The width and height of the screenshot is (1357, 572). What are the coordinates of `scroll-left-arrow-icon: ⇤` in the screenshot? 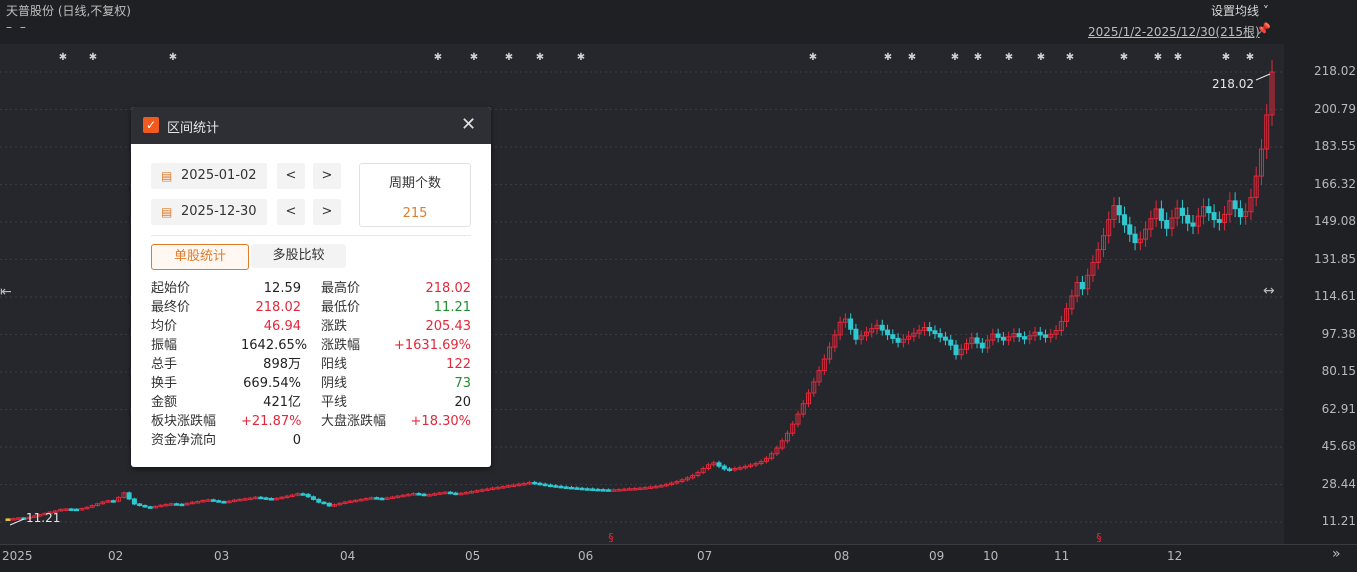 It's located at (6, 292).